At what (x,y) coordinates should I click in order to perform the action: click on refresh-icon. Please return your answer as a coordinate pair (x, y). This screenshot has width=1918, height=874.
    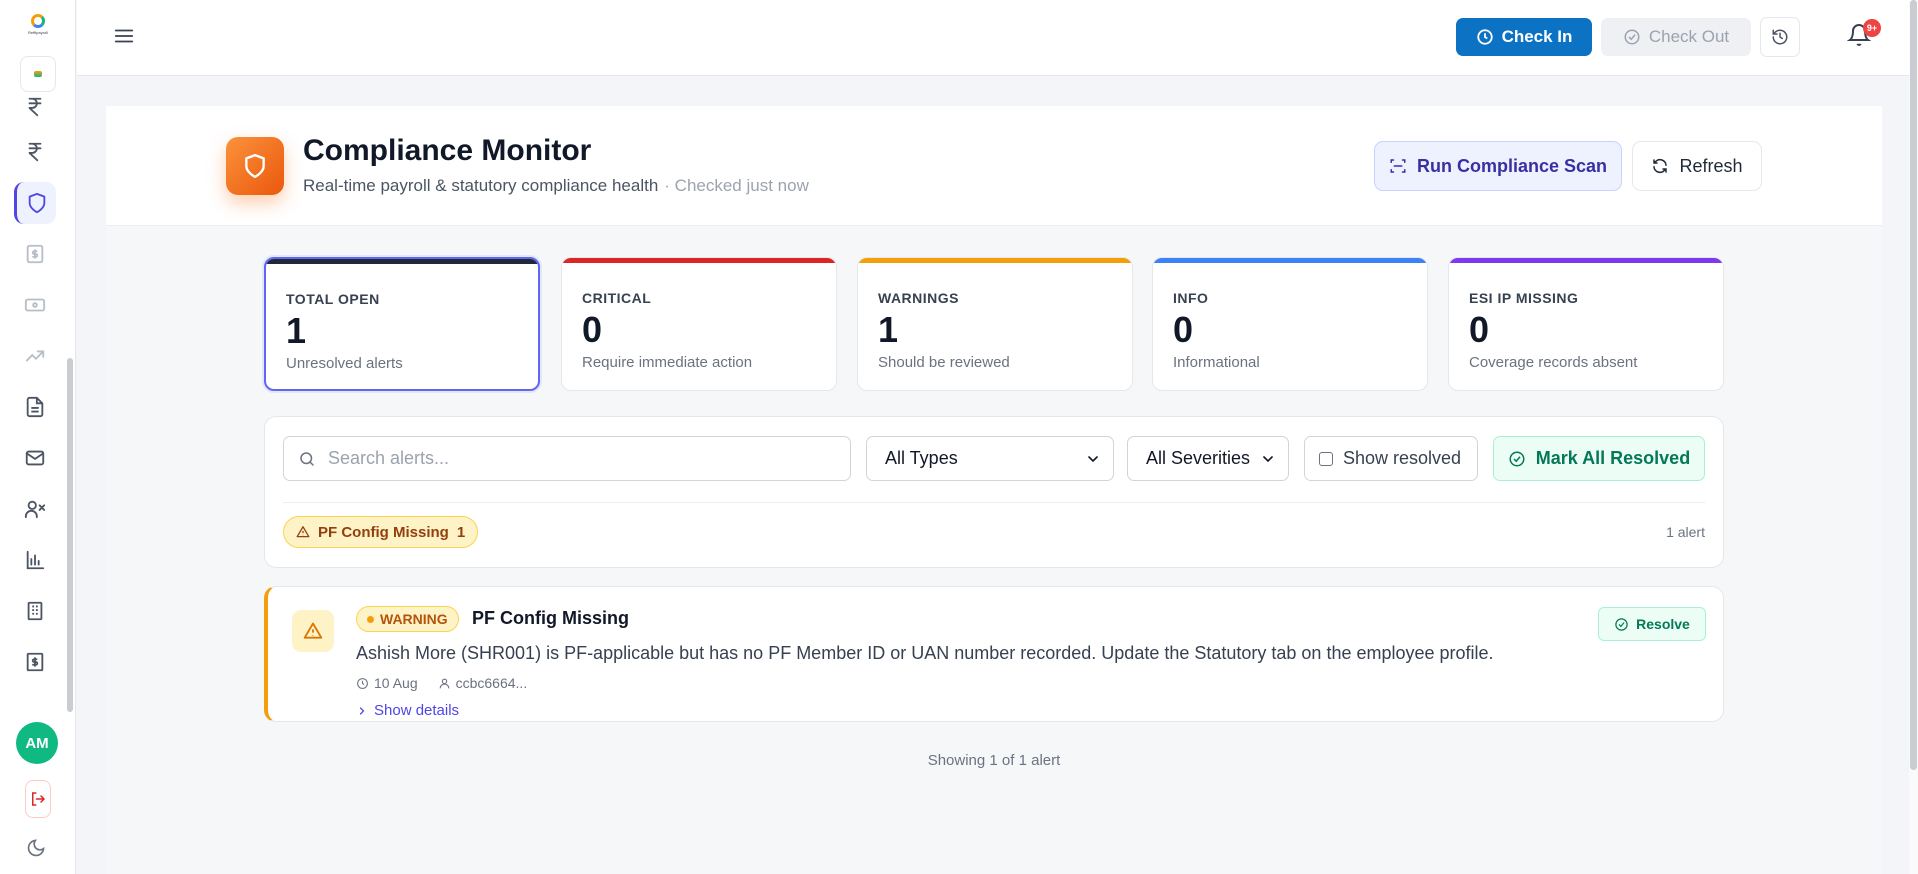
    Looking at the image, I should click on (1660, 166).